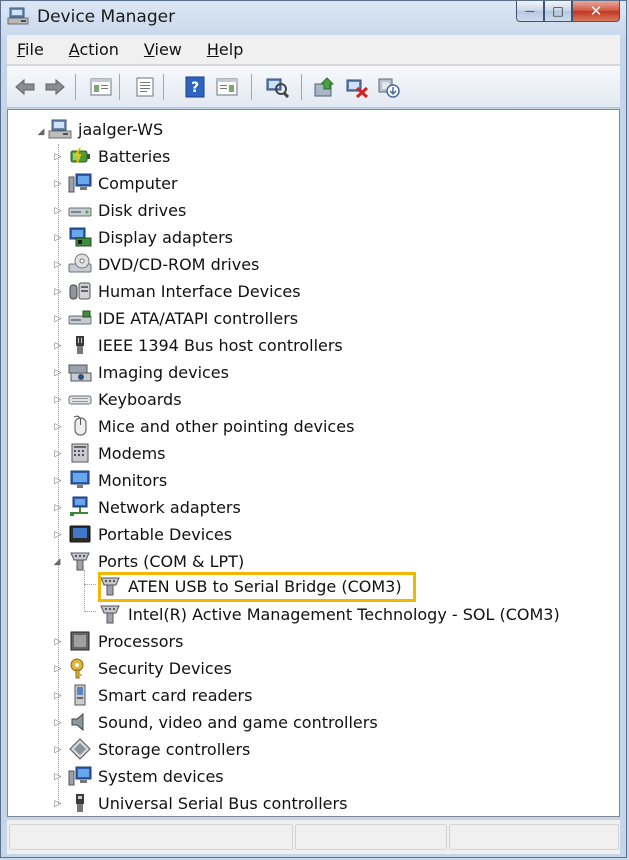 Image resolution: width=629 pixels, height=860 pixels. What do you see at coordinates (133, 480) in the screenshot?
I see `tree-item-label: Monitors` at bounding box center [133, 480].